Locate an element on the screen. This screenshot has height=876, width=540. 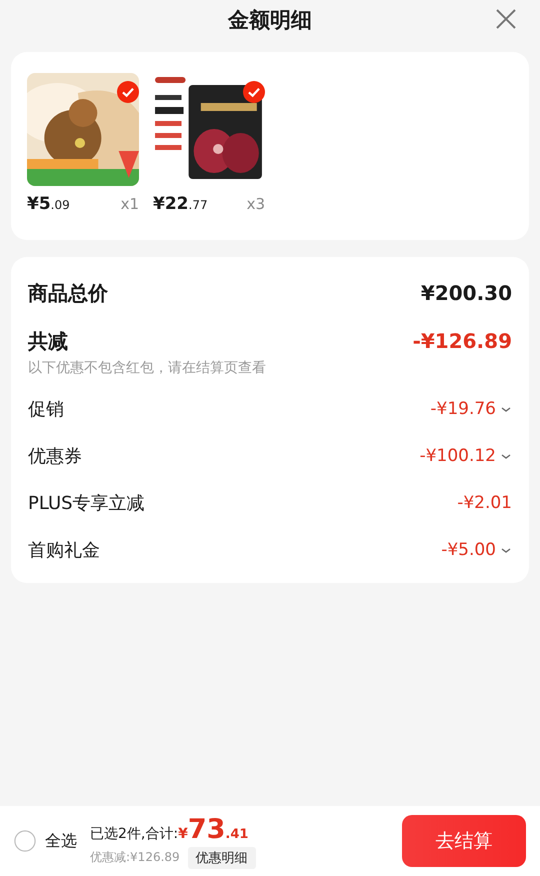
discount-detail-button: 优惠明细 is located at coordinates (222, 857).